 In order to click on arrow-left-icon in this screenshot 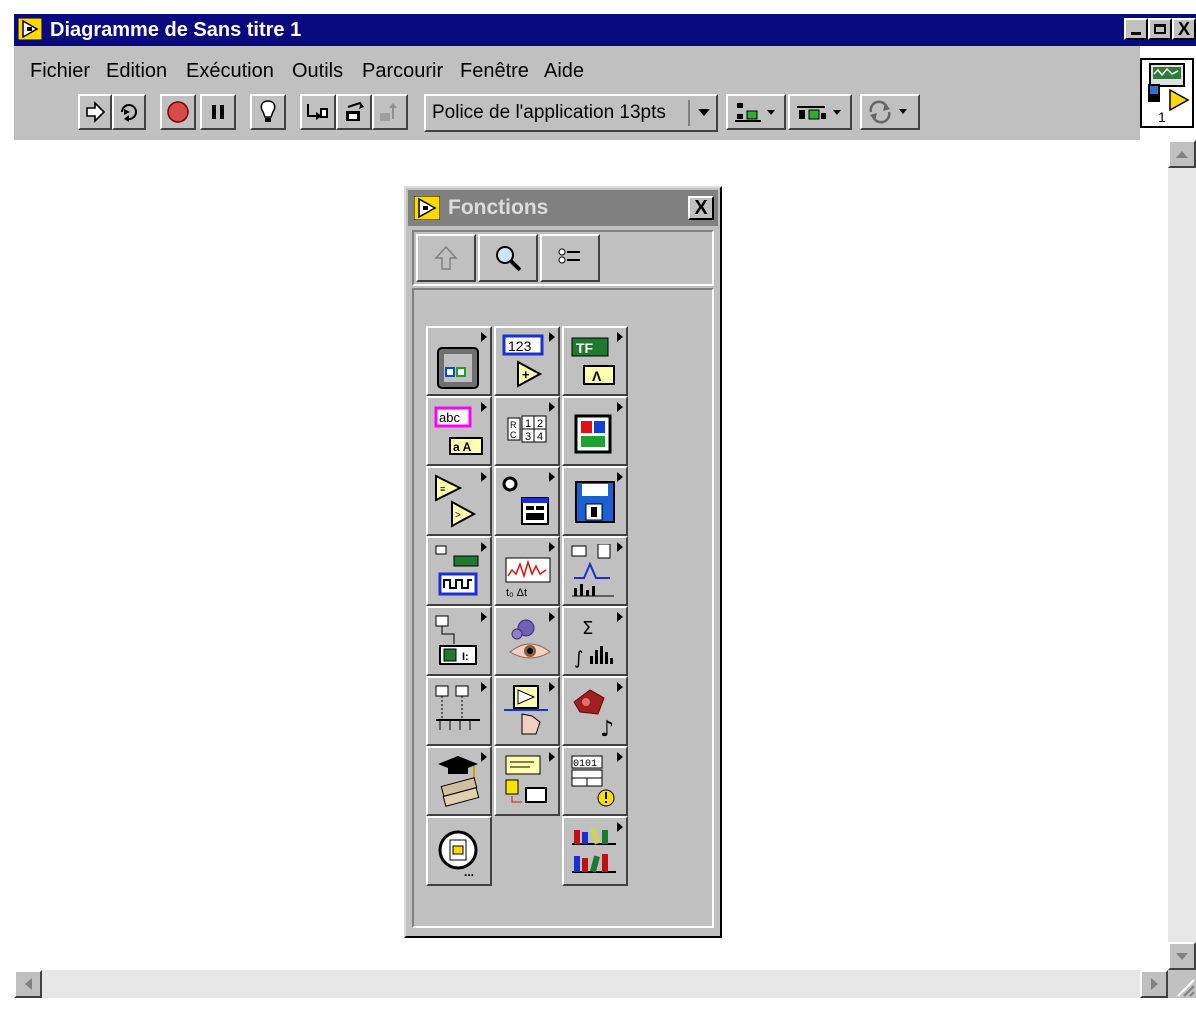, I will do `click(28, 984)`.